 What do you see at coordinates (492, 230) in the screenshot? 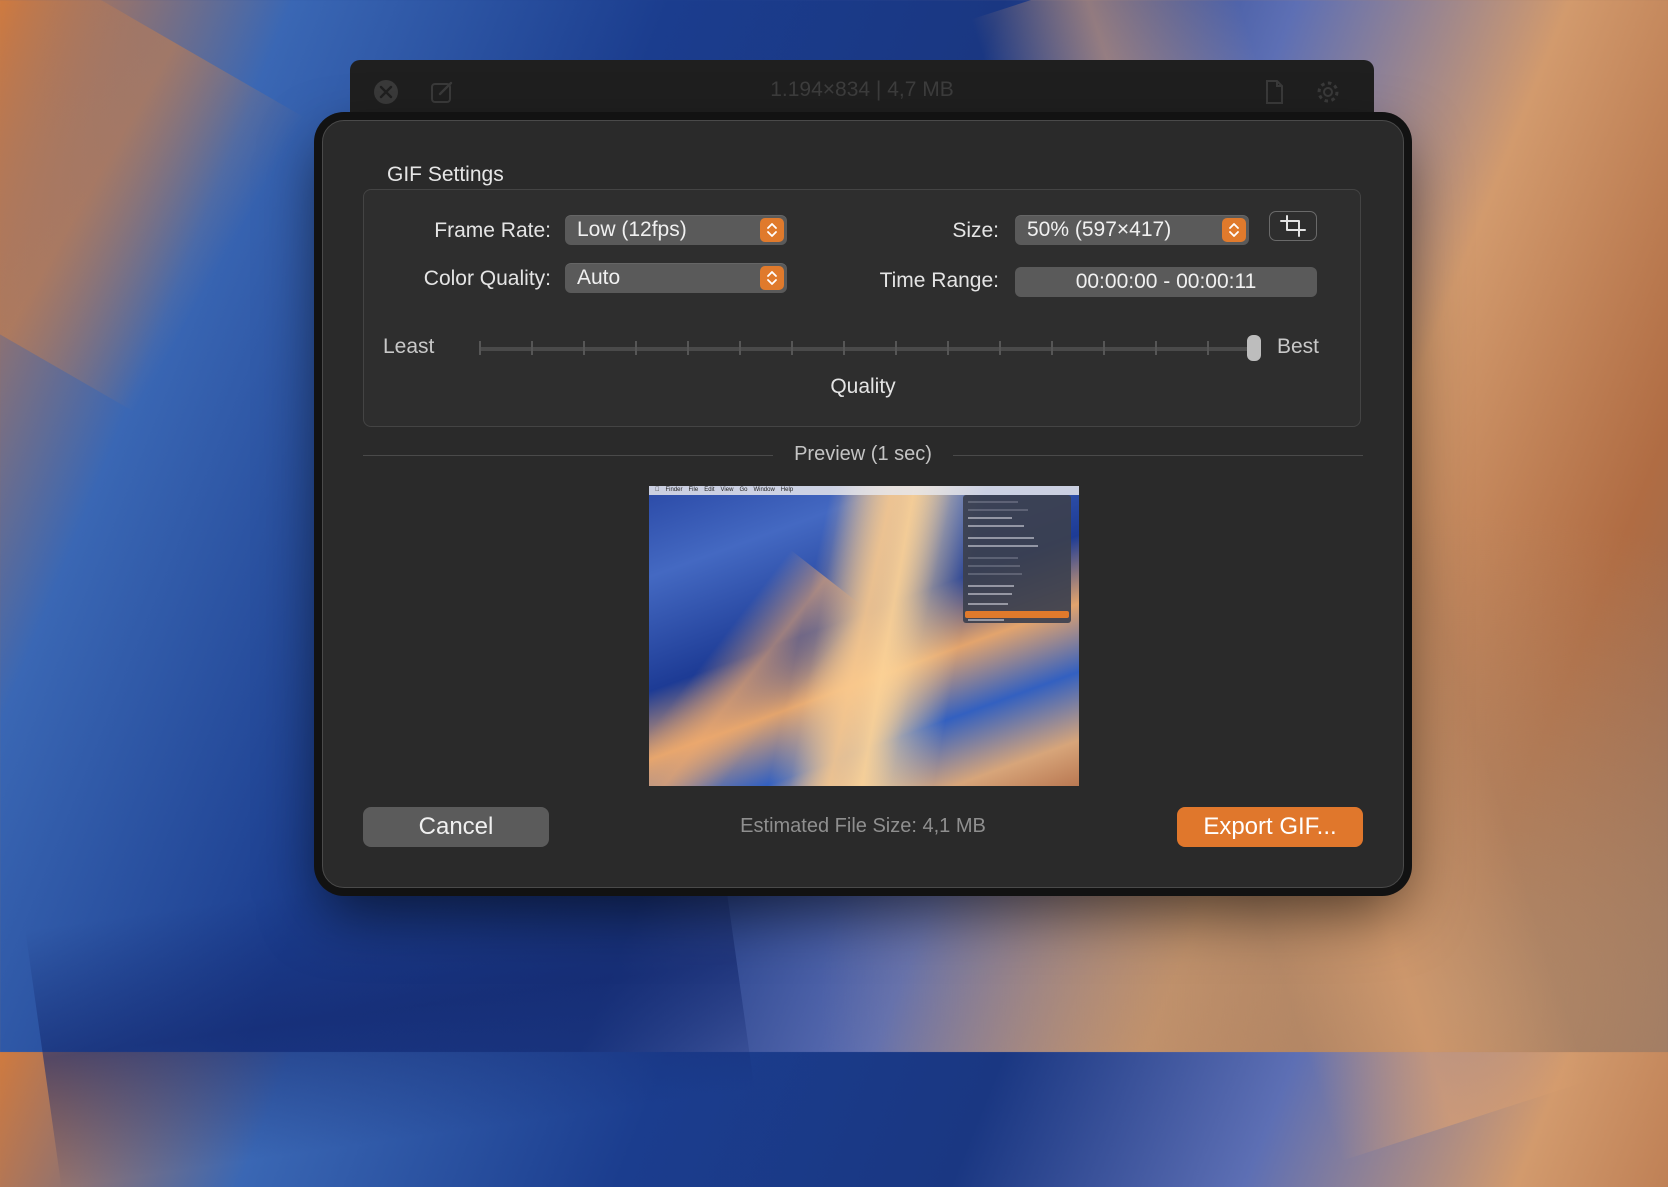
I see `frame-rate-label: Frame Rate:` at bounding box center [492, 230].